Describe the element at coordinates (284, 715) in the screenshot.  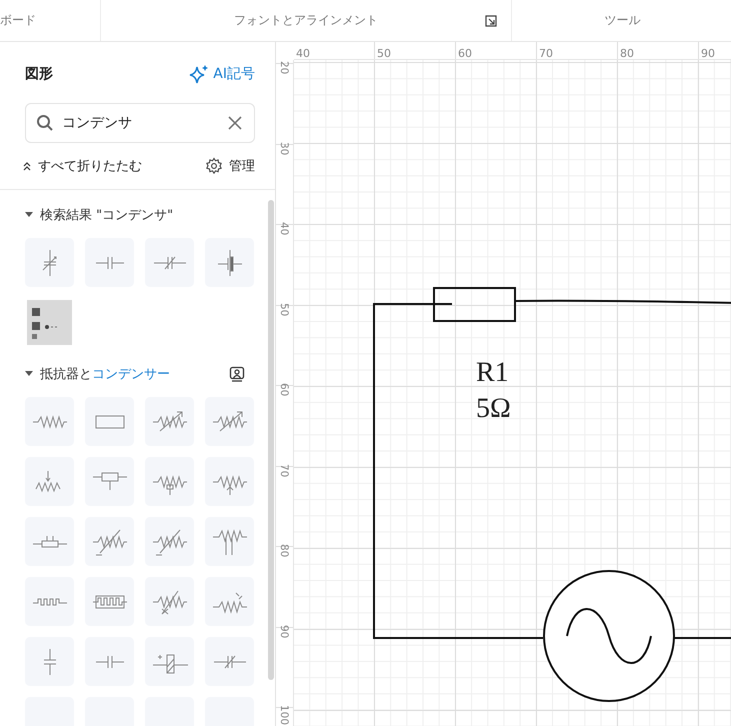
I see `ruler-number: 100` at that location.